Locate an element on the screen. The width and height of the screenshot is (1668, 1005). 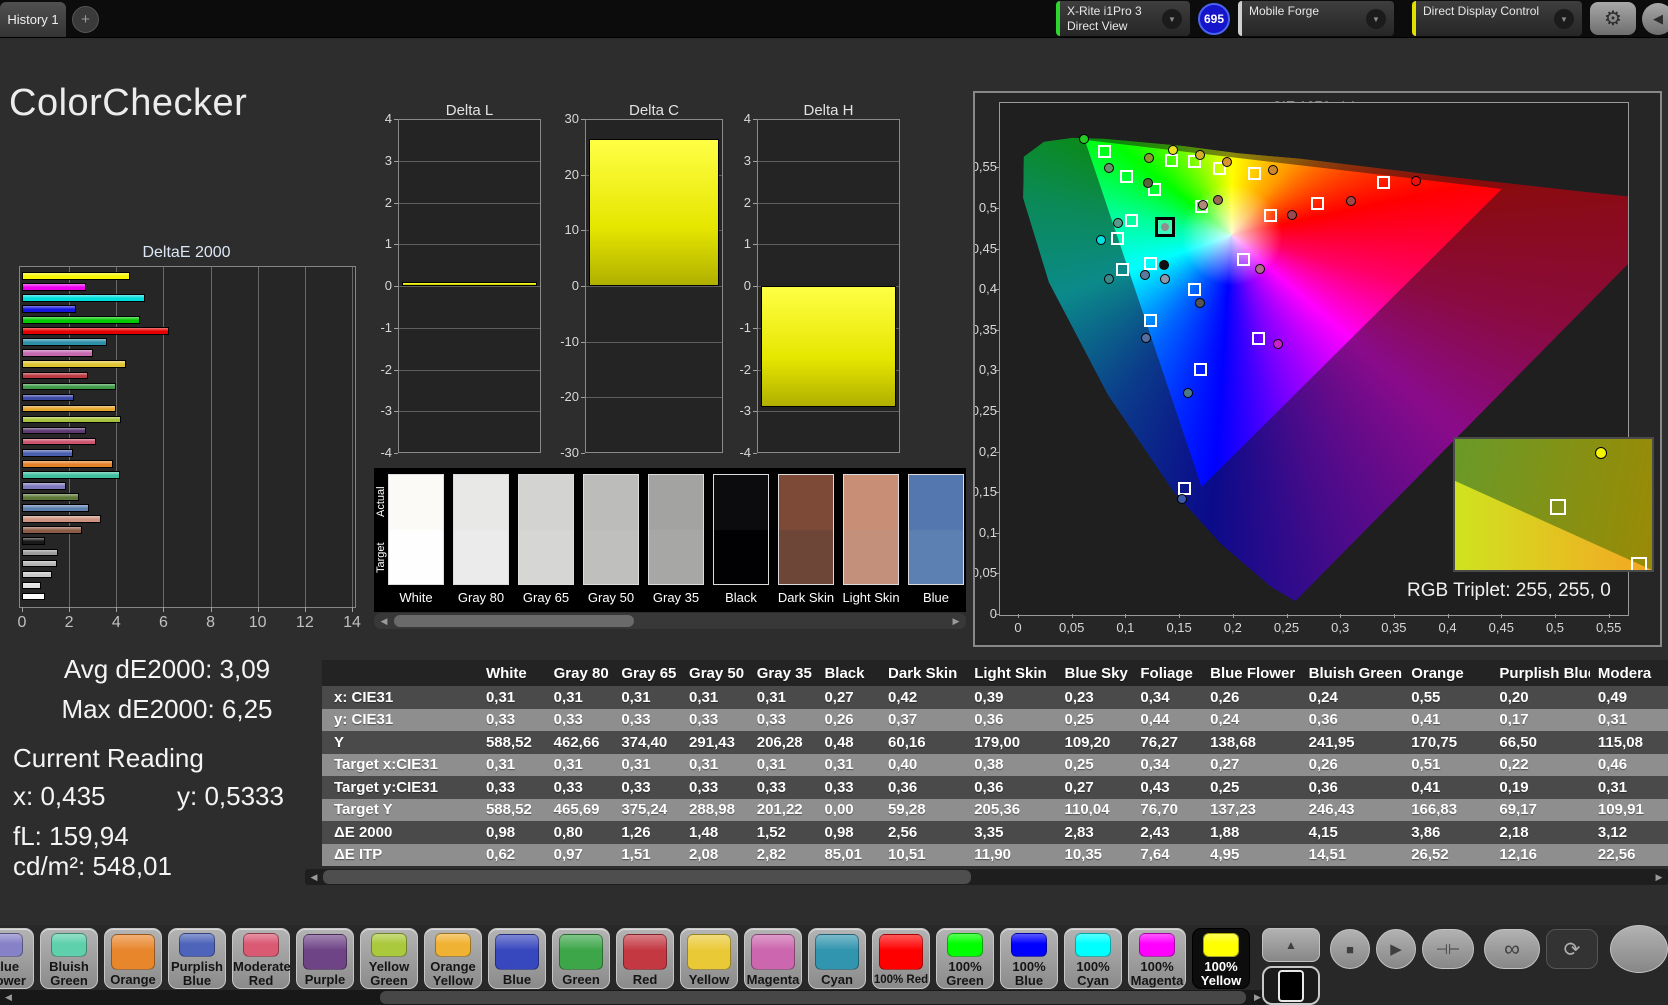
up-icon: ▲ is located at coordinates (1291, 945).